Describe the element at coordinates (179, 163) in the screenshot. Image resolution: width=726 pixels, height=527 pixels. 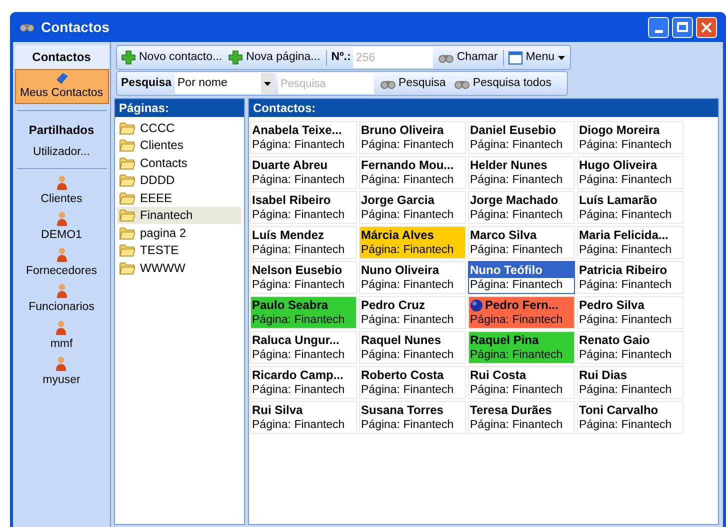
I see `page-item: Contacts` at that location.